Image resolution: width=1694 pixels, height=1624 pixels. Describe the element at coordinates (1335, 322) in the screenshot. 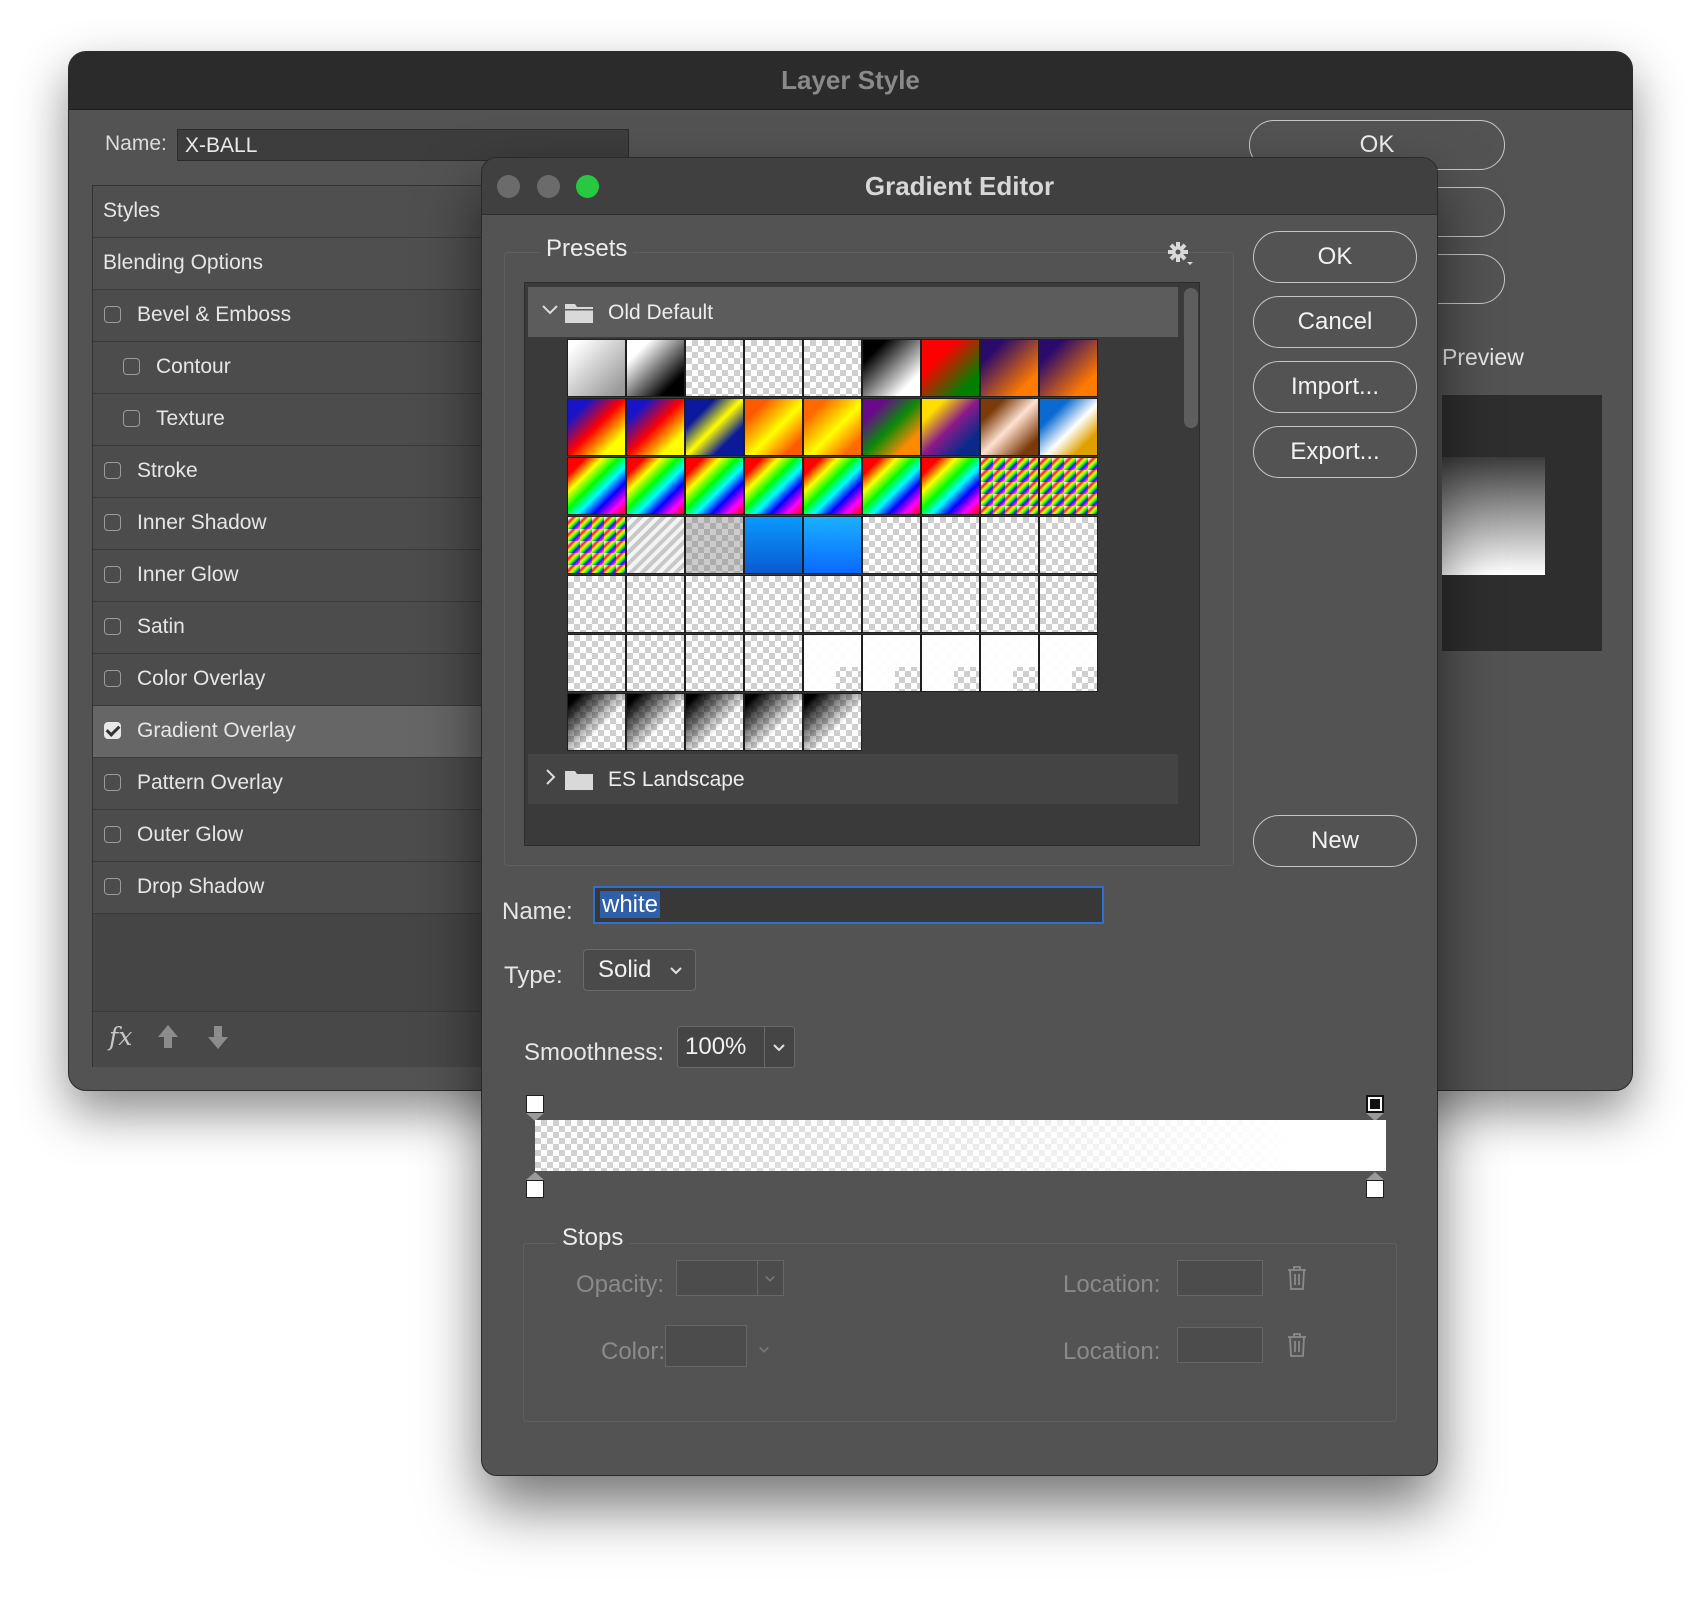

I see `cancel-button: Cancel` at that location.